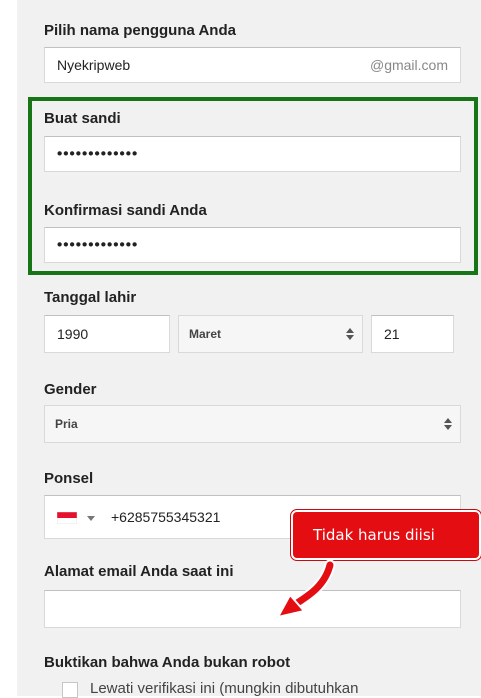 The width and height of the screenshot is (481, 698). What do you see at coordinates (139, 571) in the screenshot?
I see `current-email-label: Alamat email Anda saat ini` at bounding box center [139, 571].